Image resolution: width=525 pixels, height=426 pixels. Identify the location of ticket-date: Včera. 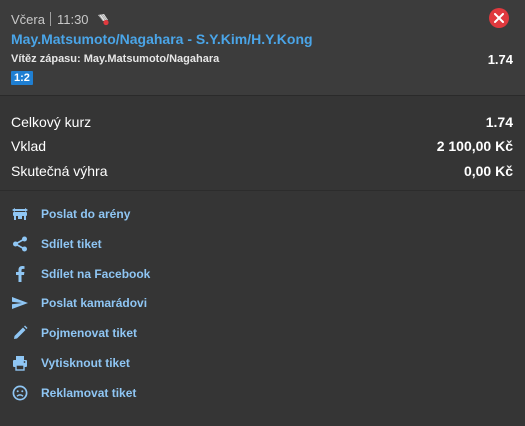
(28, 19).